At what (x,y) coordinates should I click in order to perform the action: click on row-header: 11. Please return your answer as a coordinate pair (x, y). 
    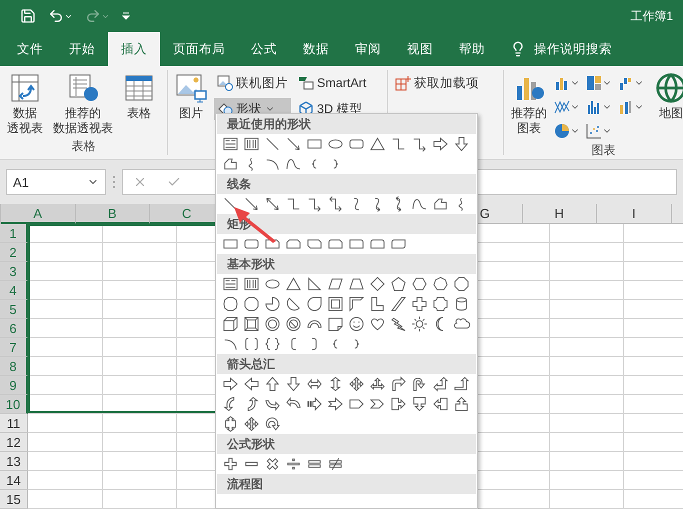
    Looking at the image, I should click on (14, 423).